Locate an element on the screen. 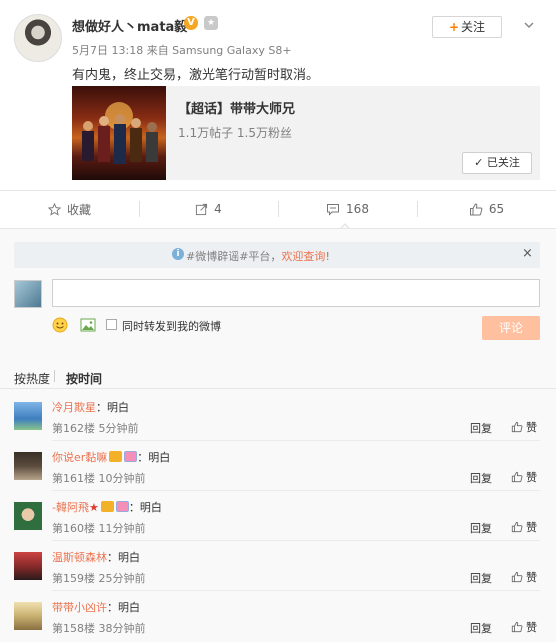 This screenshot has width=556, height=642. image-icon is located at coordinates (88, 325).